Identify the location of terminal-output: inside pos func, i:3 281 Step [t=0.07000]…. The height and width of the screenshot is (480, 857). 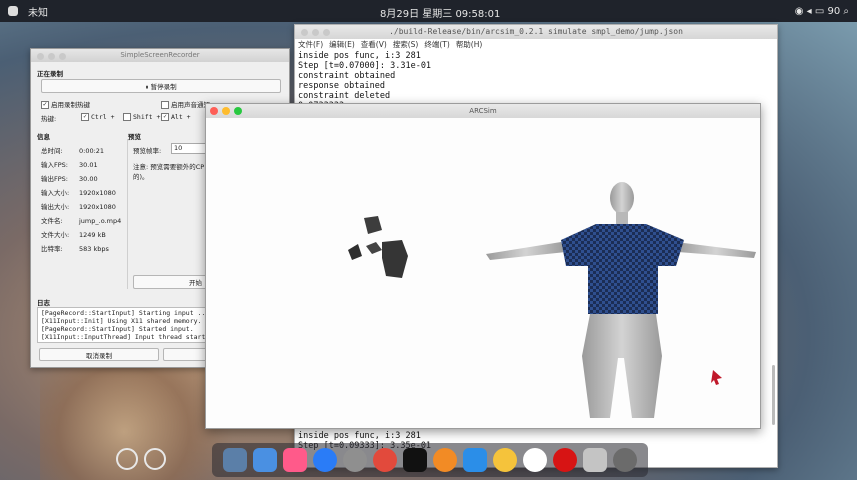
(536, 81).